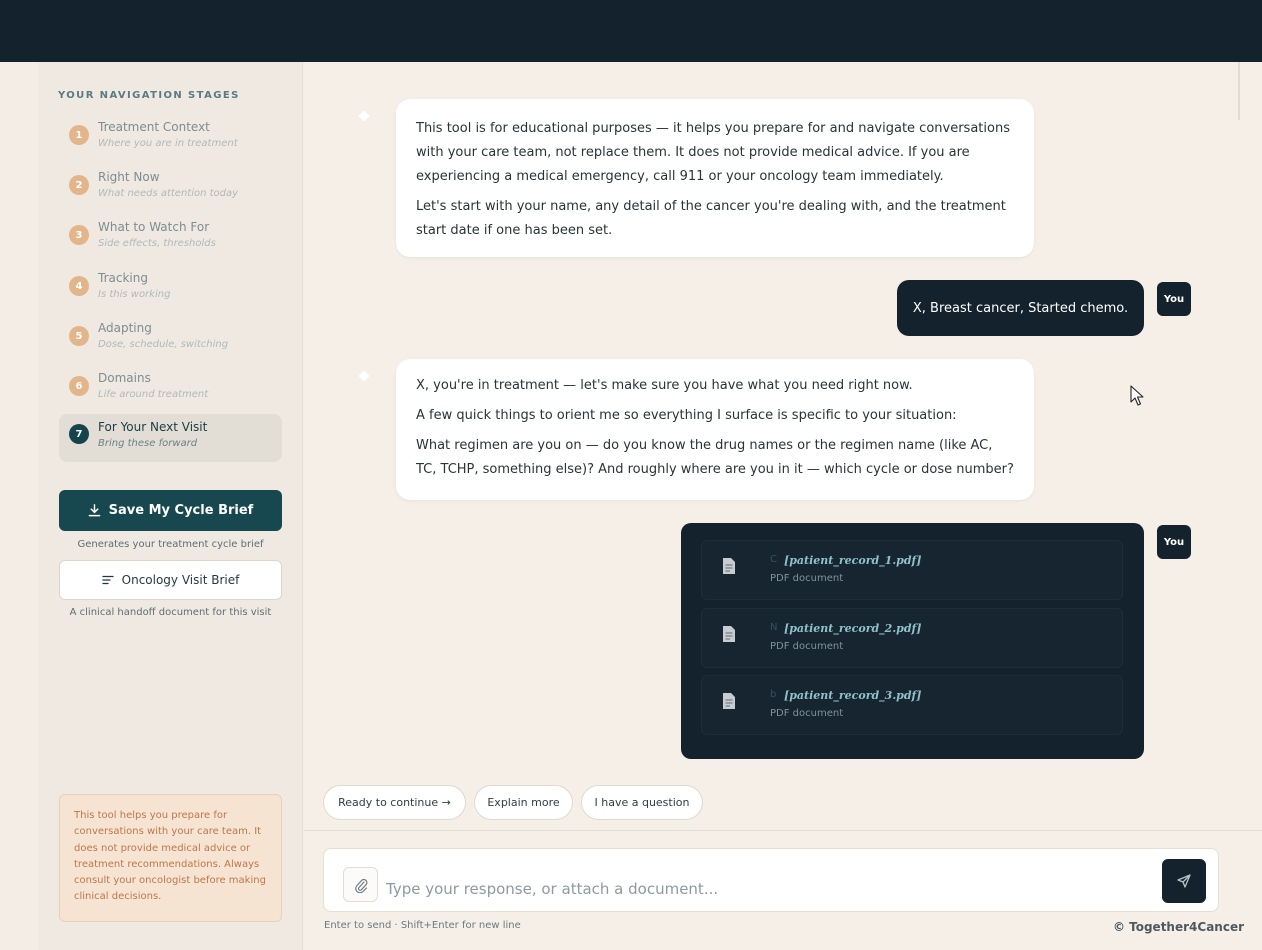  I want to click on attachment-card: C [patient_record_1.pdf] PDF document, so click(912, 570).